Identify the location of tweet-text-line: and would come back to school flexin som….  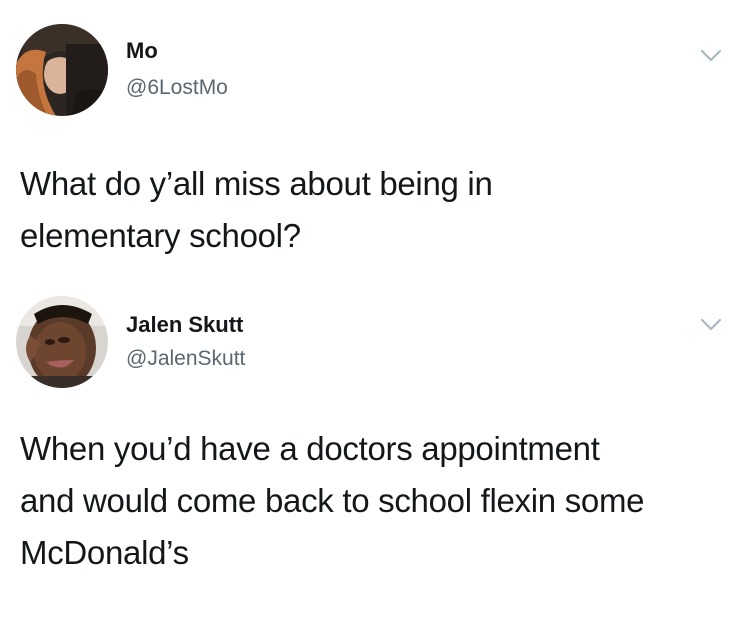
(332, 500).